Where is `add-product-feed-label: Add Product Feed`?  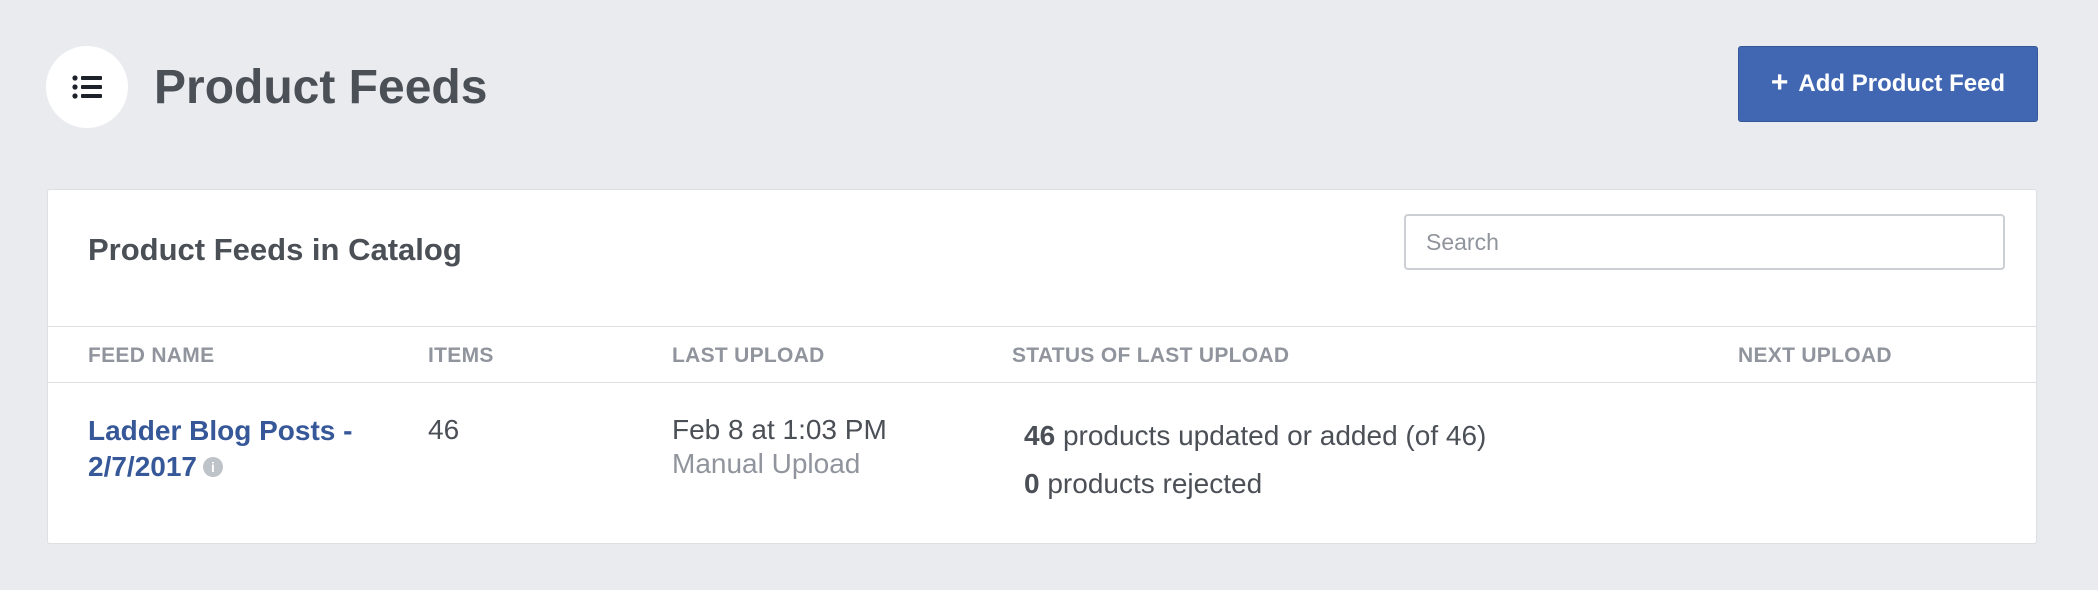
add-product-feed-label: Add Product Feed is located at coordinates (1902, 83).